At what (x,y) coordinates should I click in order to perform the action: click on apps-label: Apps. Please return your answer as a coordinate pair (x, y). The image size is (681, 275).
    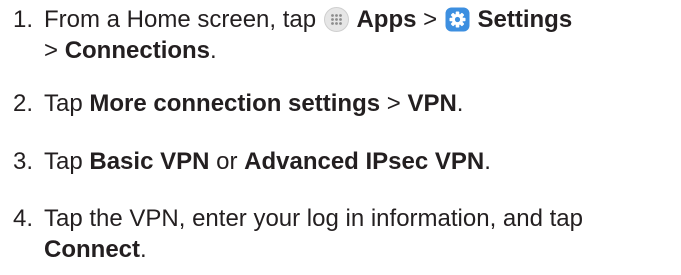
    Looking at the image, I should click on (386, 19).